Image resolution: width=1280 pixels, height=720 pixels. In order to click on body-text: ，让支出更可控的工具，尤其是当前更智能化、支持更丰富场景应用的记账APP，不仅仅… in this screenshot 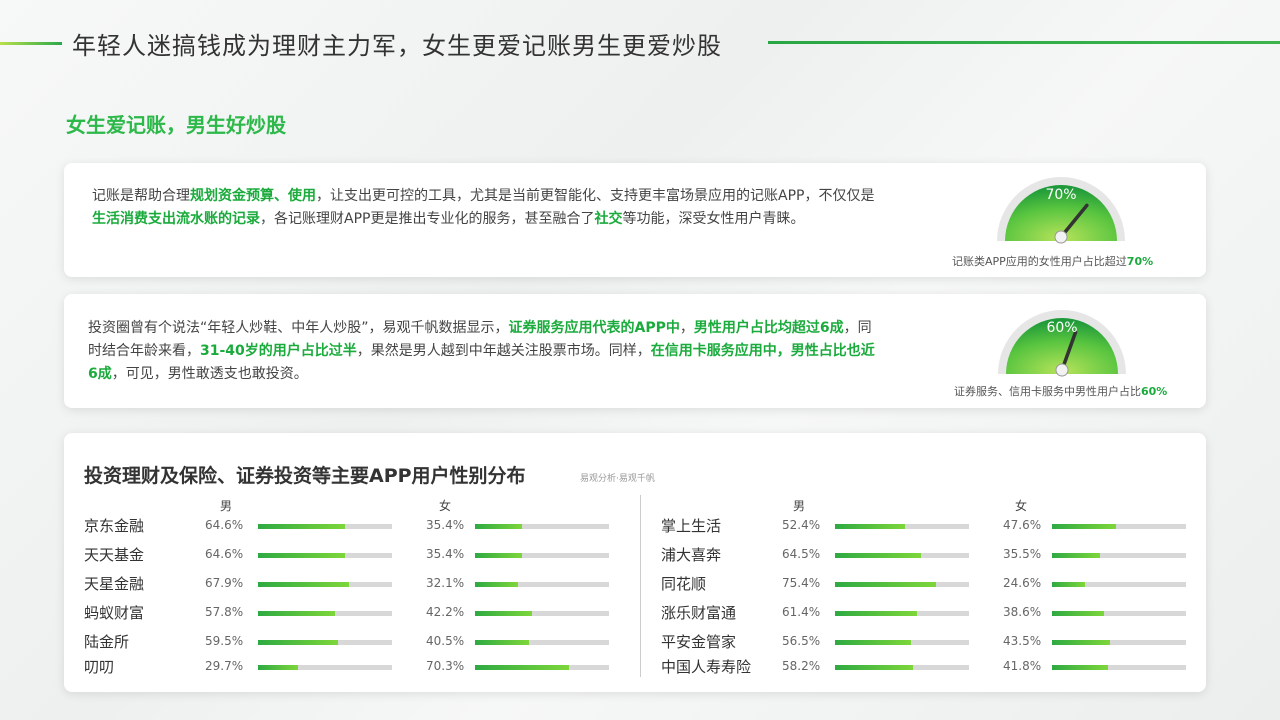, I will do `click(595, 196)`.